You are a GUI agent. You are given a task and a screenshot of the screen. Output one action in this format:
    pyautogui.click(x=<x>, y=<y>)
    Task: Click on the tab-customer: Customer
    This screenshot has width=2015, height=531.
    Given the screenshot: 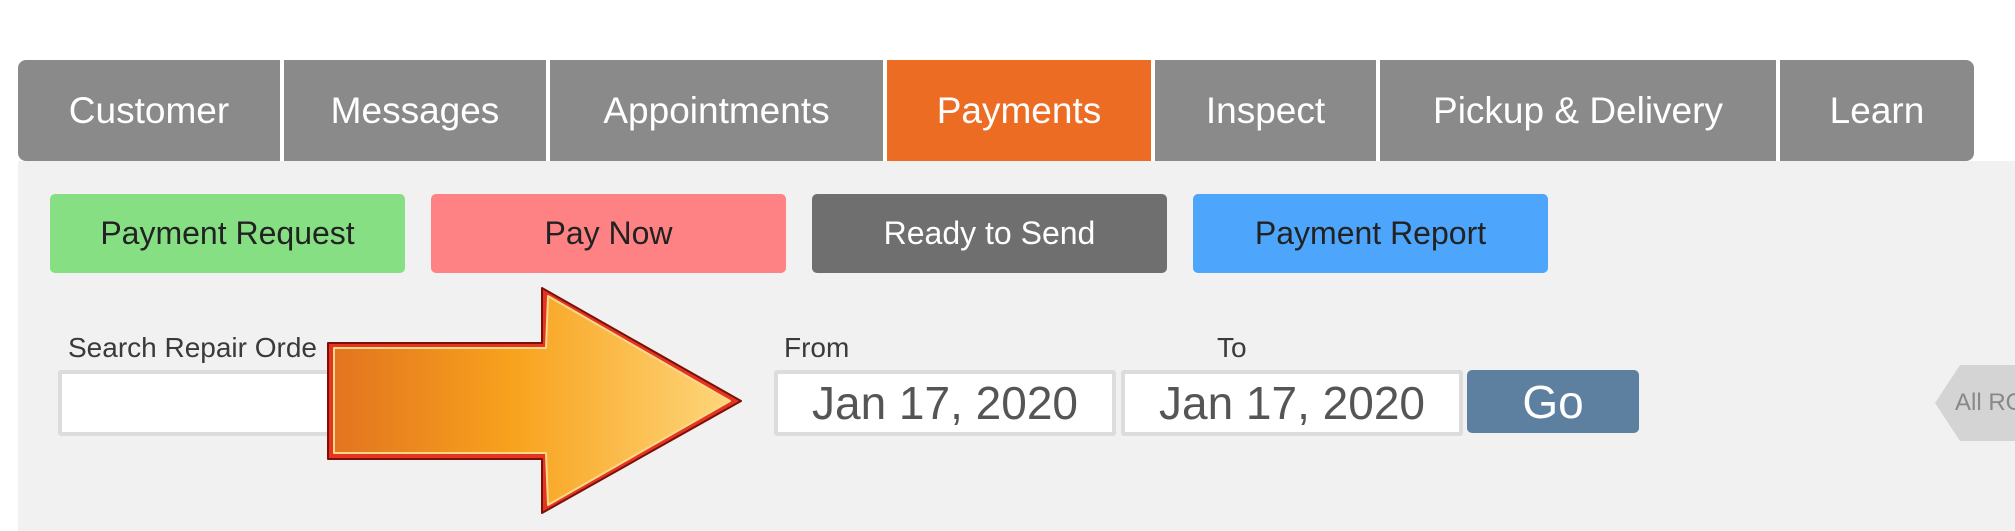 What is the action you would take?
    pyautogui.click(x=149, y=110)
    